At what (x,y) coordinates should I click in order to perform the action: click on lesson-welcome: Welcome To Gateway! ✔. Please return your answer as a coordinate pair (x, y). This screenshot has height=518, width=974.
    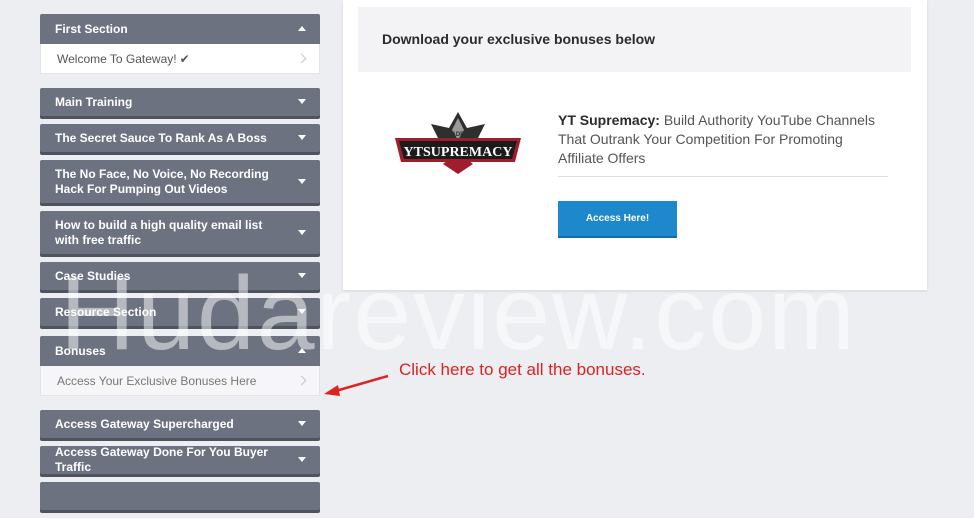
    Looking at the image, I should click on (180, 59).